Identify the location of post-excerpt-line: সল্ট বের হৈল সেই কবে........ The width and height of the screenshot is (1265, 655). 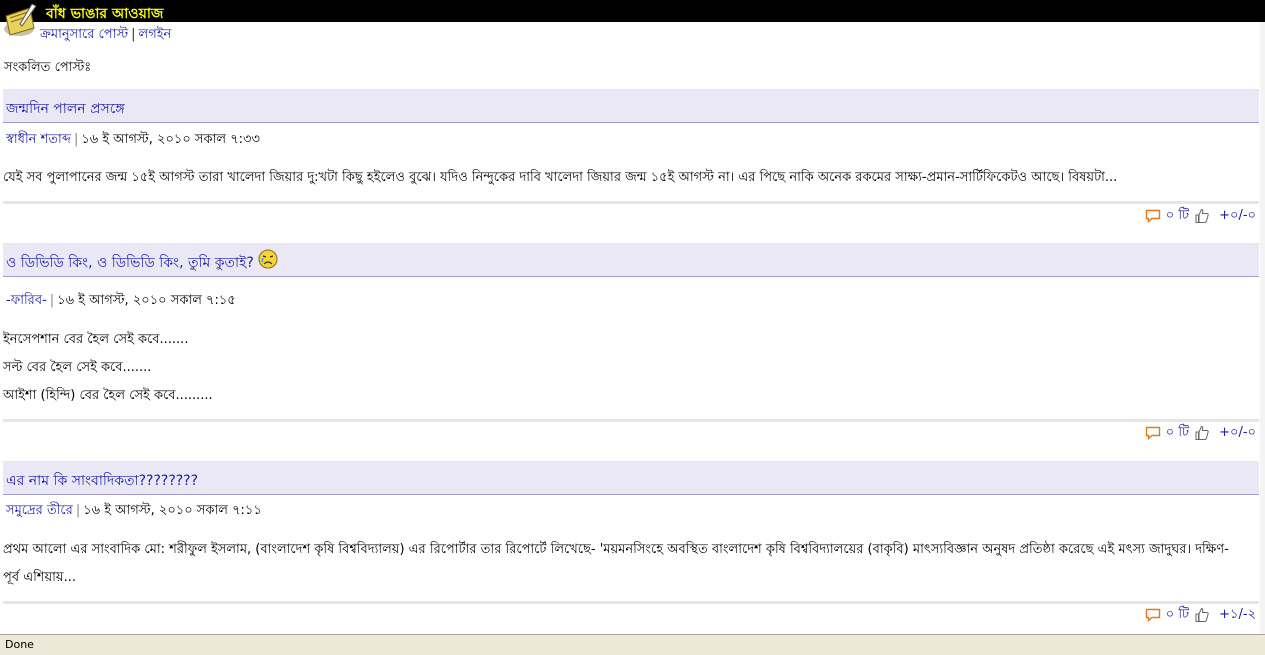
(77, 367).